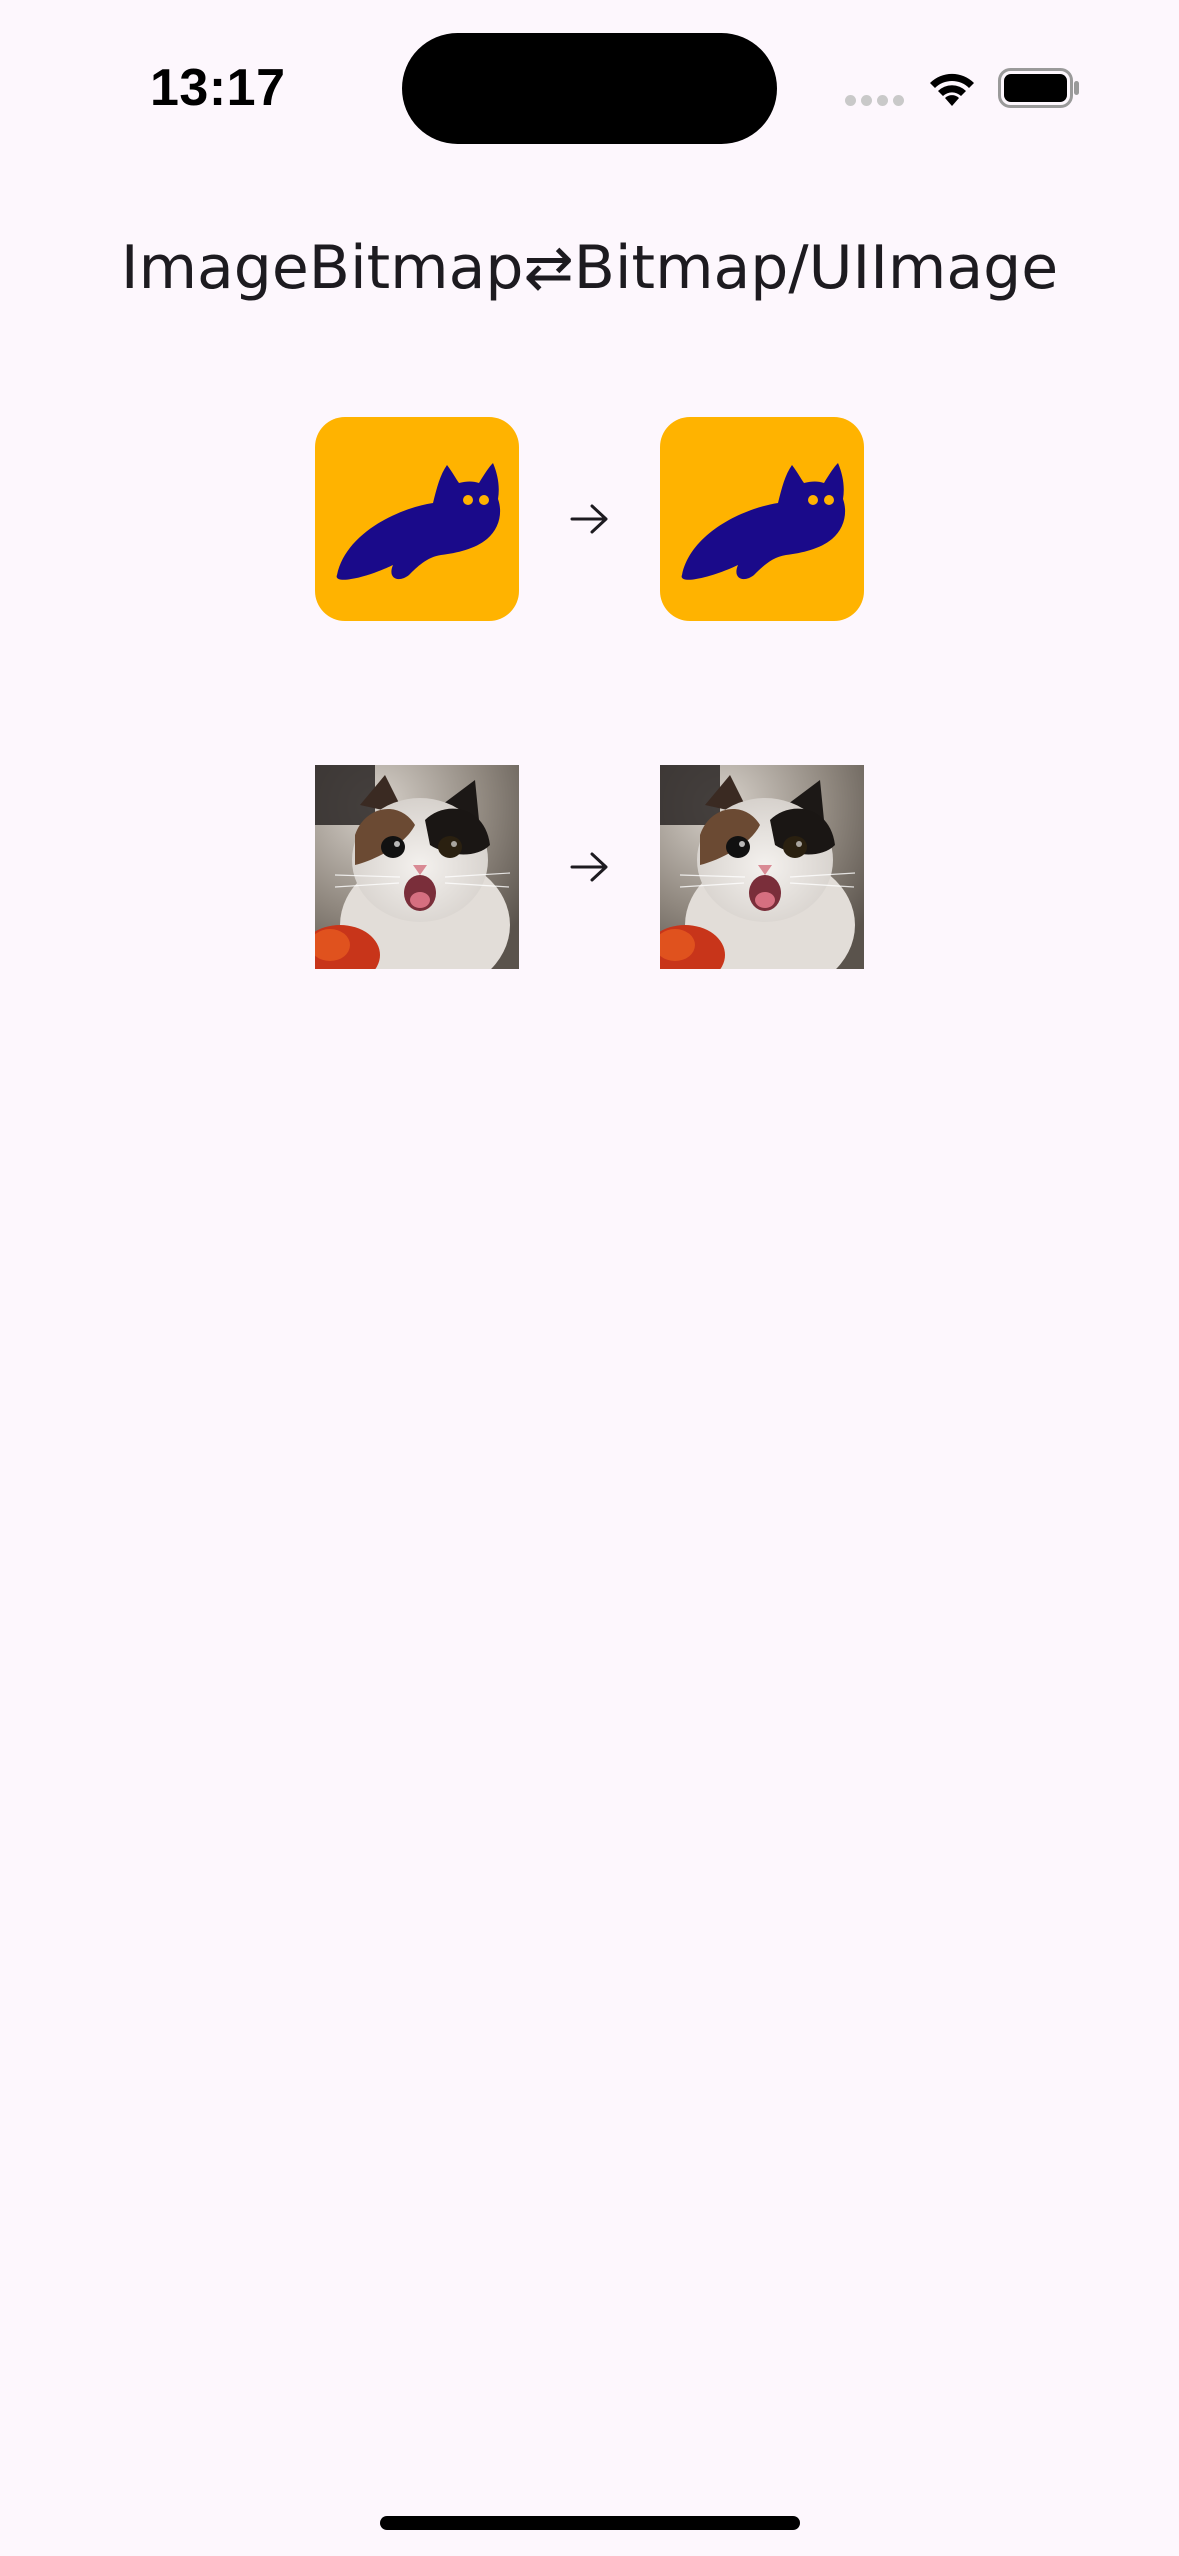  What do you see at coordinates (589, 268) in the screenshot?
I see `page-title: ImageBitmap⇄Bitmap/UIImage` at bounding box center [589, 268].